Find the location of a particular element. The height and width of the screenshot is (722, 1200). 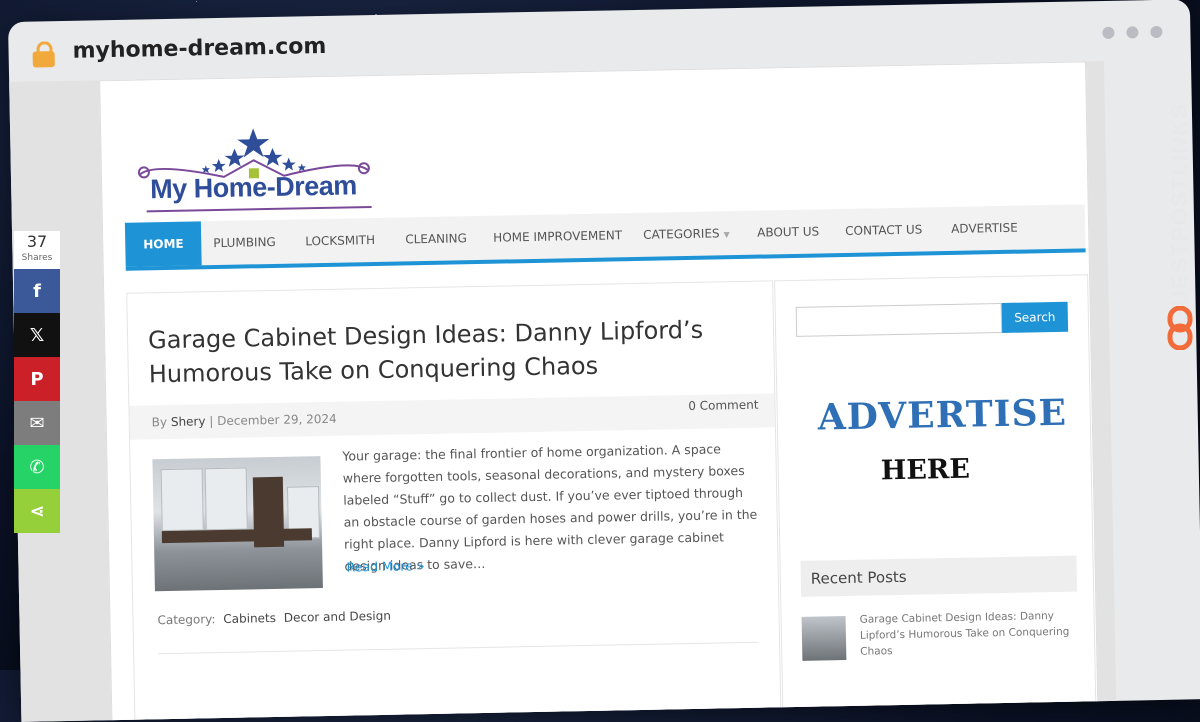

logo-text: My Home-Dream is located at coordinates (253, 187).